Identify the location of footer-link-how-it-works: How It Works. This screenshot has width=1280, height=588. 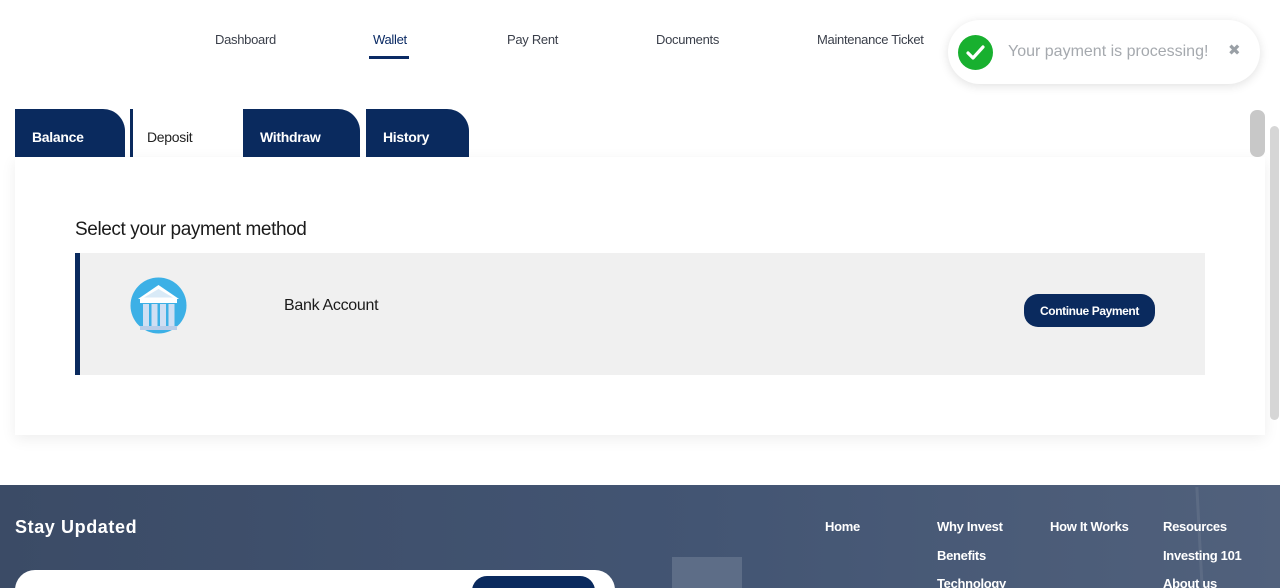
(1089, 526).